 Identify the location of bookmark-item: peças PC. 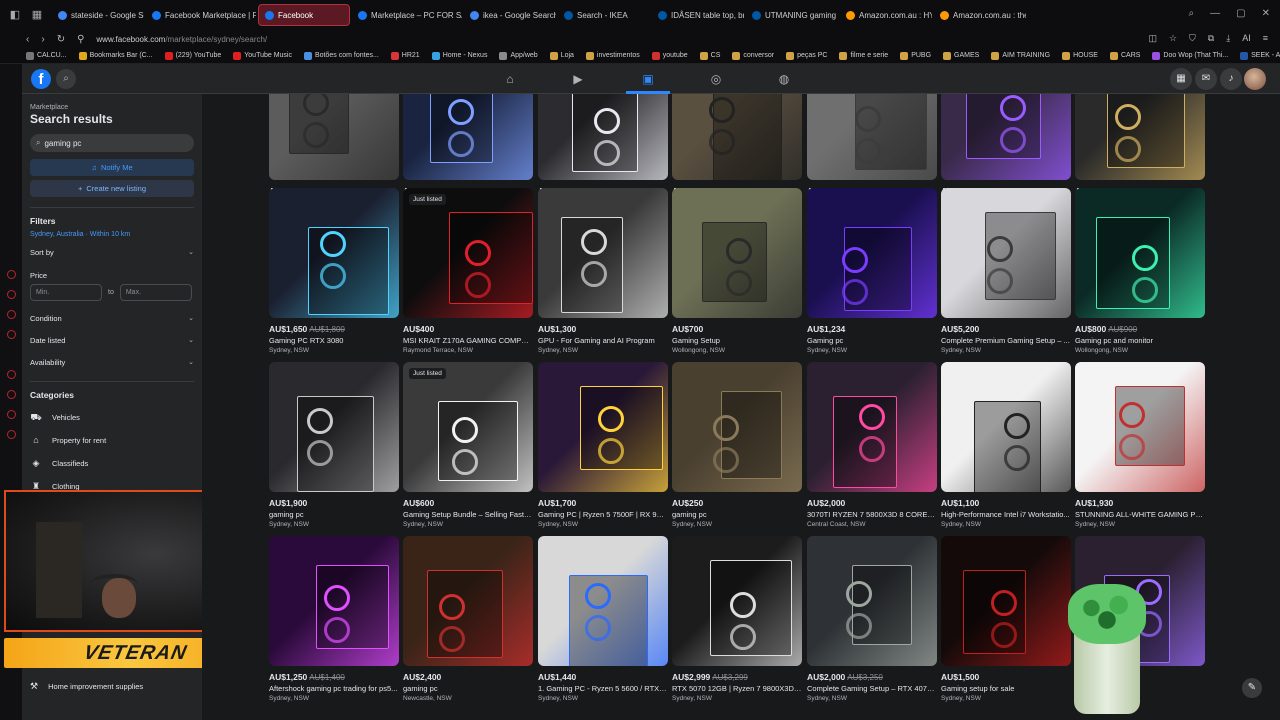
(806, 55).